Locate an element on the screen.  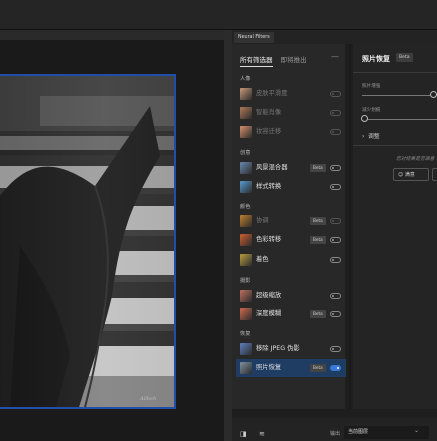
satisfied-button: ☺ 满意 is located at coordinates (411, 174).